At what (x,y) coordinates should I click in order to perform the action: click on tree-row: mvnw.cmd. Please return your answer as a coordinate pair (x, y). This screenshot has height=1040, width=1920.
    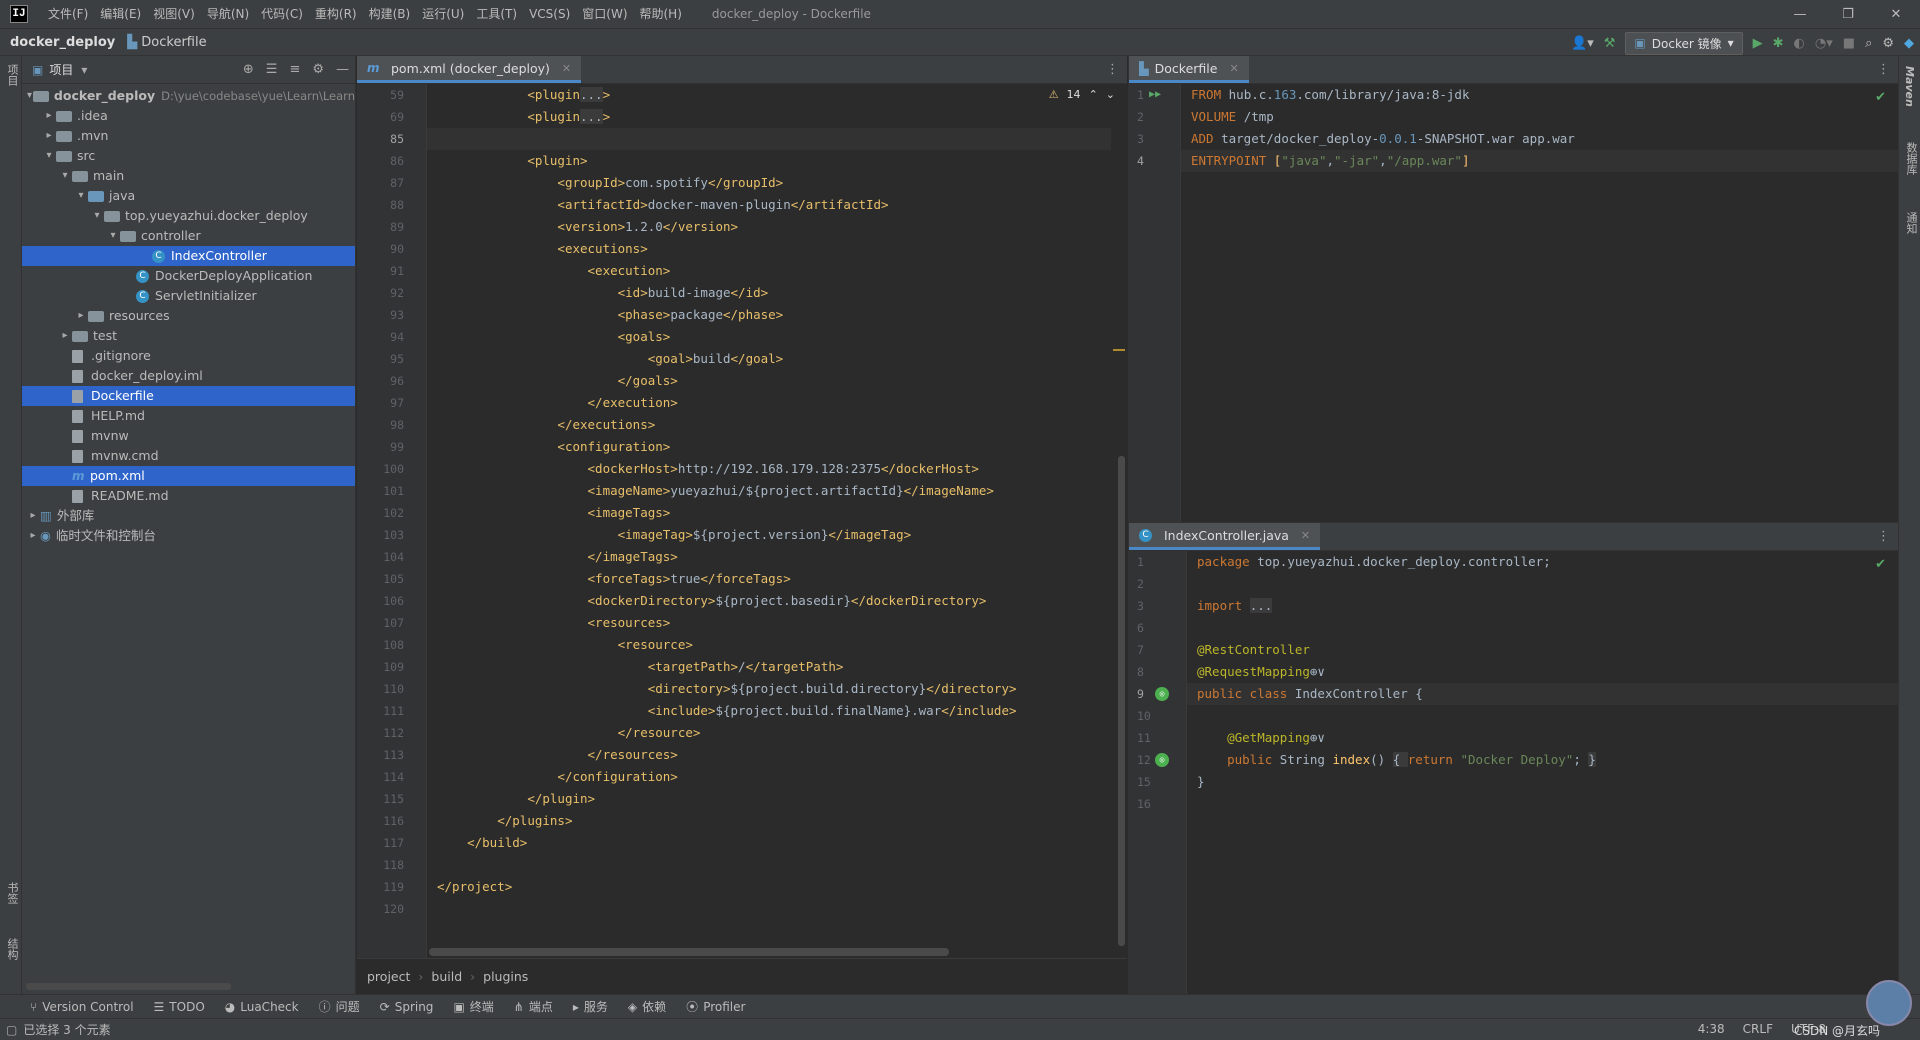
    Looking at the image, I should click on (188, 456).